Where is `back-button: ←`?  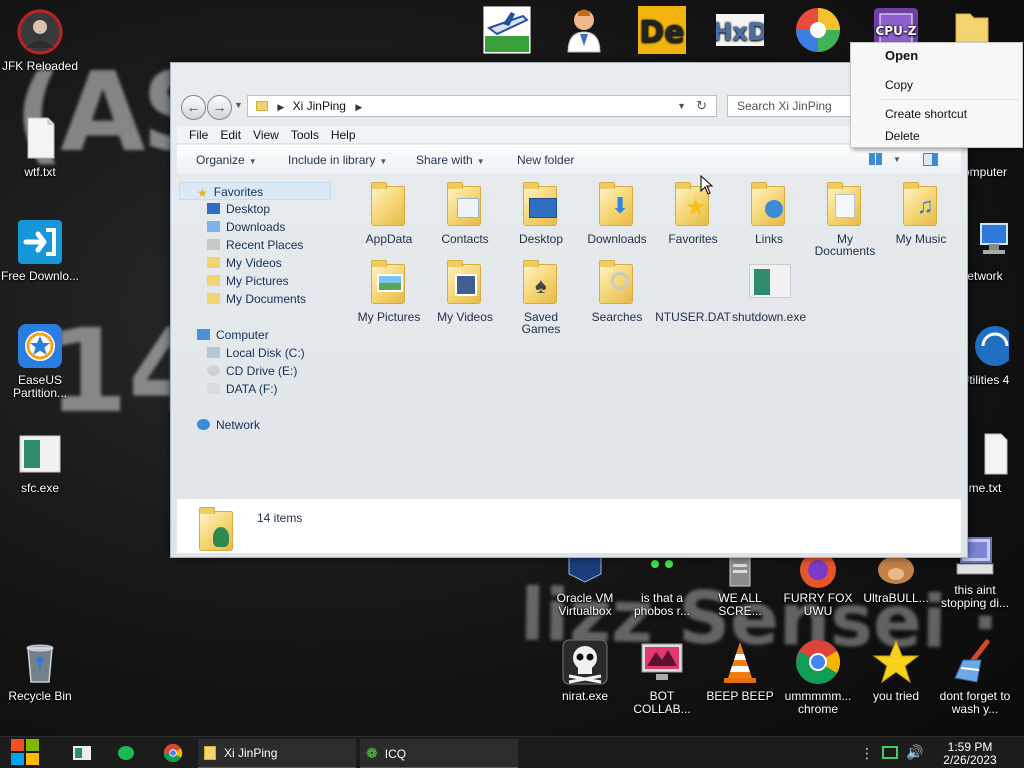
back-button: ← is located at coordinates (193, 107).